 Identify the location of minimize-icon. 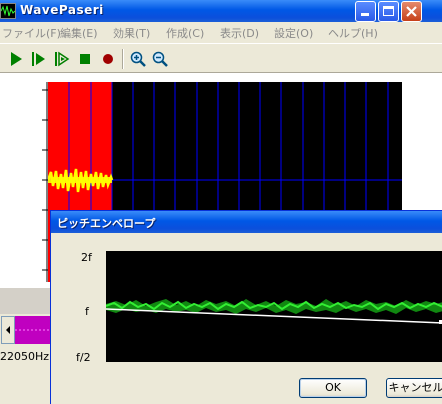
(365, 14).